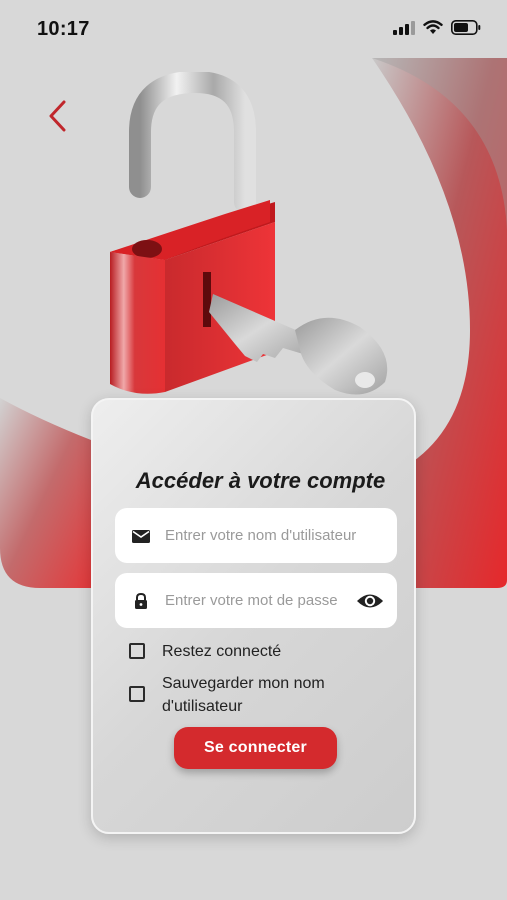  I want to click on username-input, so click(281, 535).